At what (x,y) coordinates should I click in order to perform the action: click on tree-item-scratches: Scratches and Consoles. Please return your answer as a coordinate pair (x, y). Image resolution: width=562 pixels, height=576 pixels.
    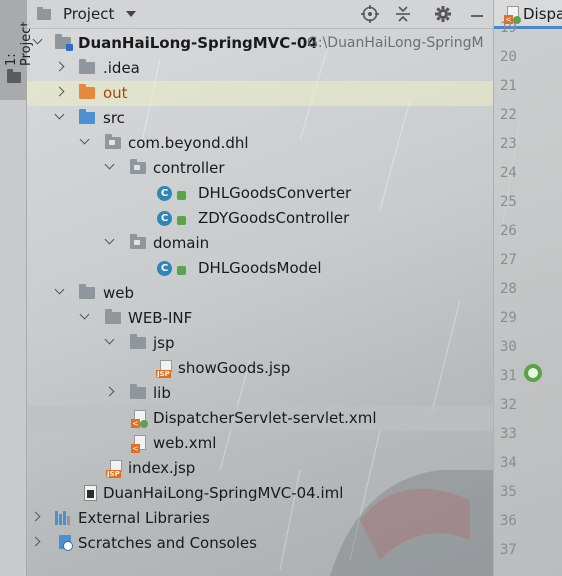
    Looking at the image, I should click on (260, 543).